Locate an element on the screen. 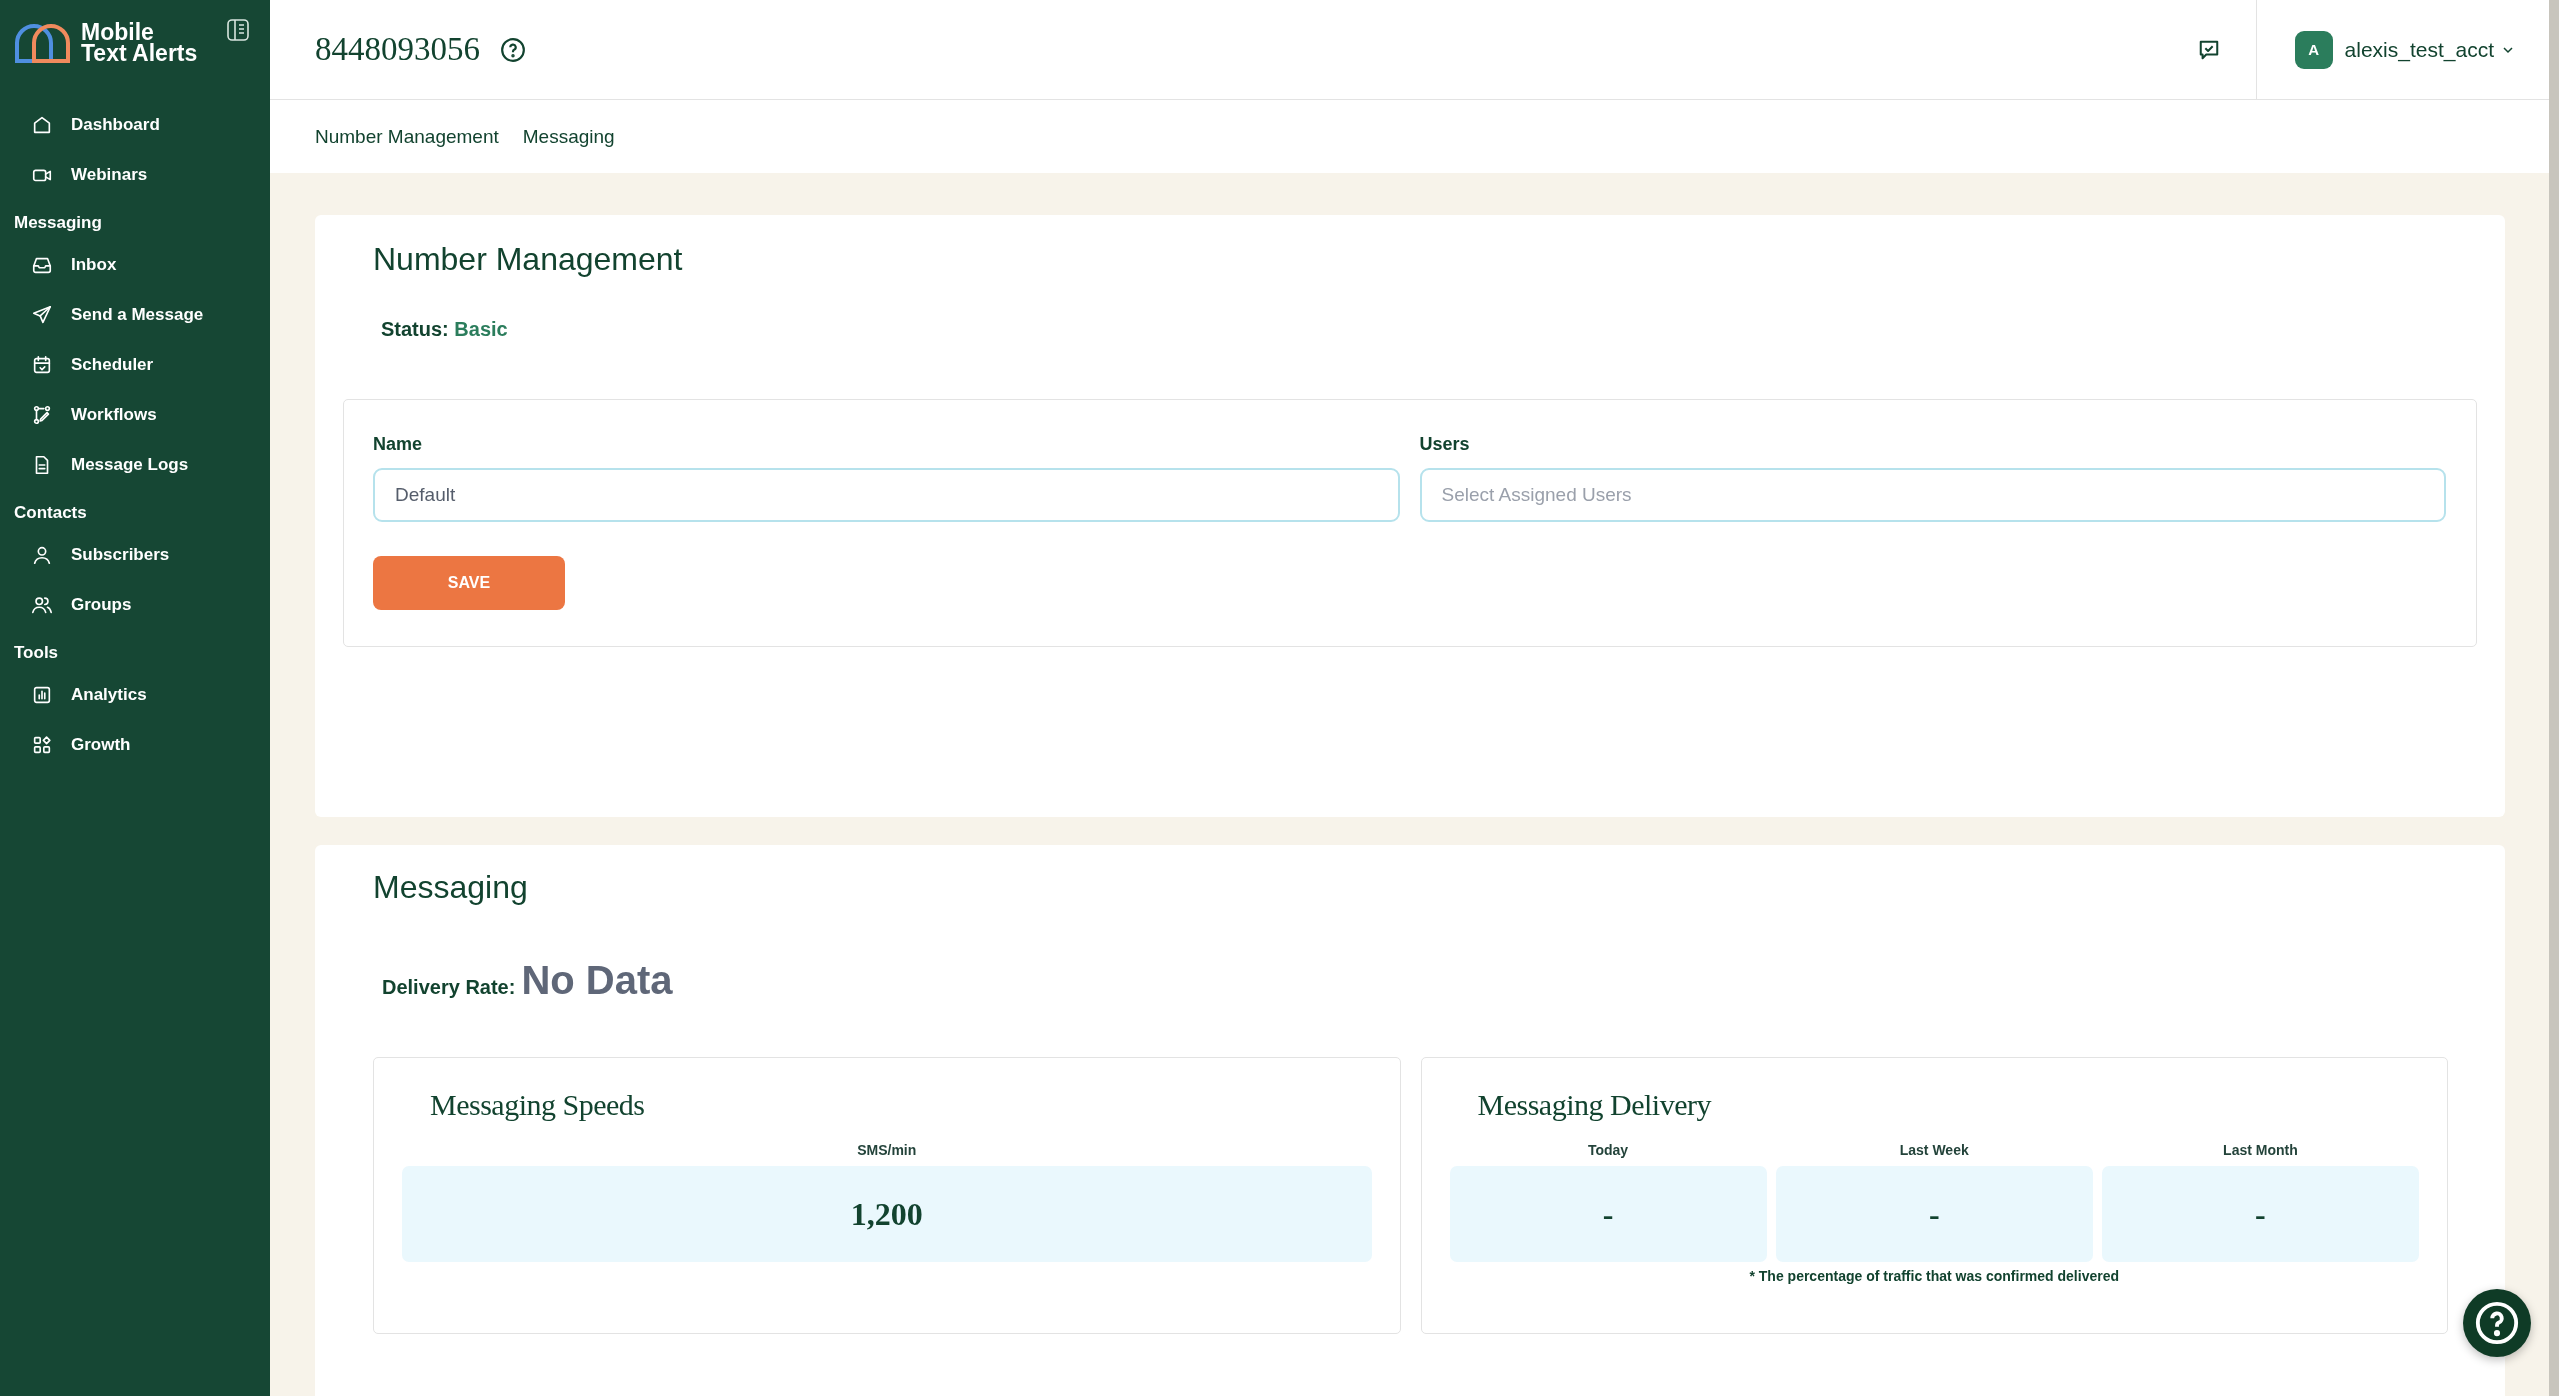  sidebar-toggle-icon is located at coordinates (238, 30).